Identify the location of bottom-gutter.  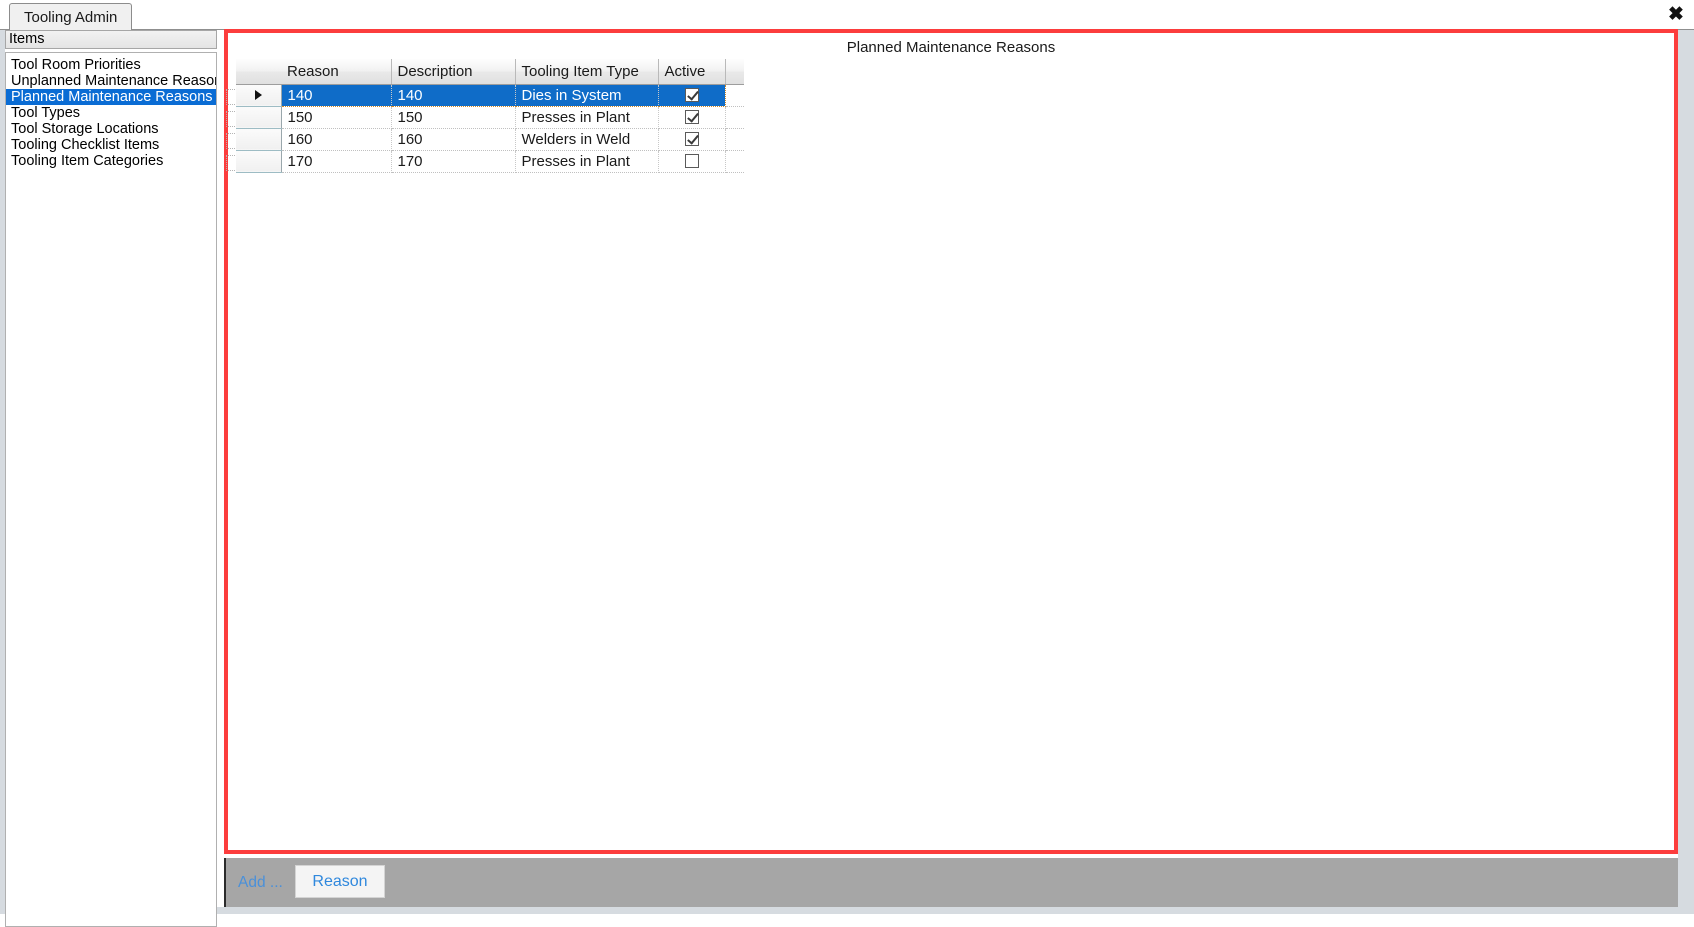
(847, 910).